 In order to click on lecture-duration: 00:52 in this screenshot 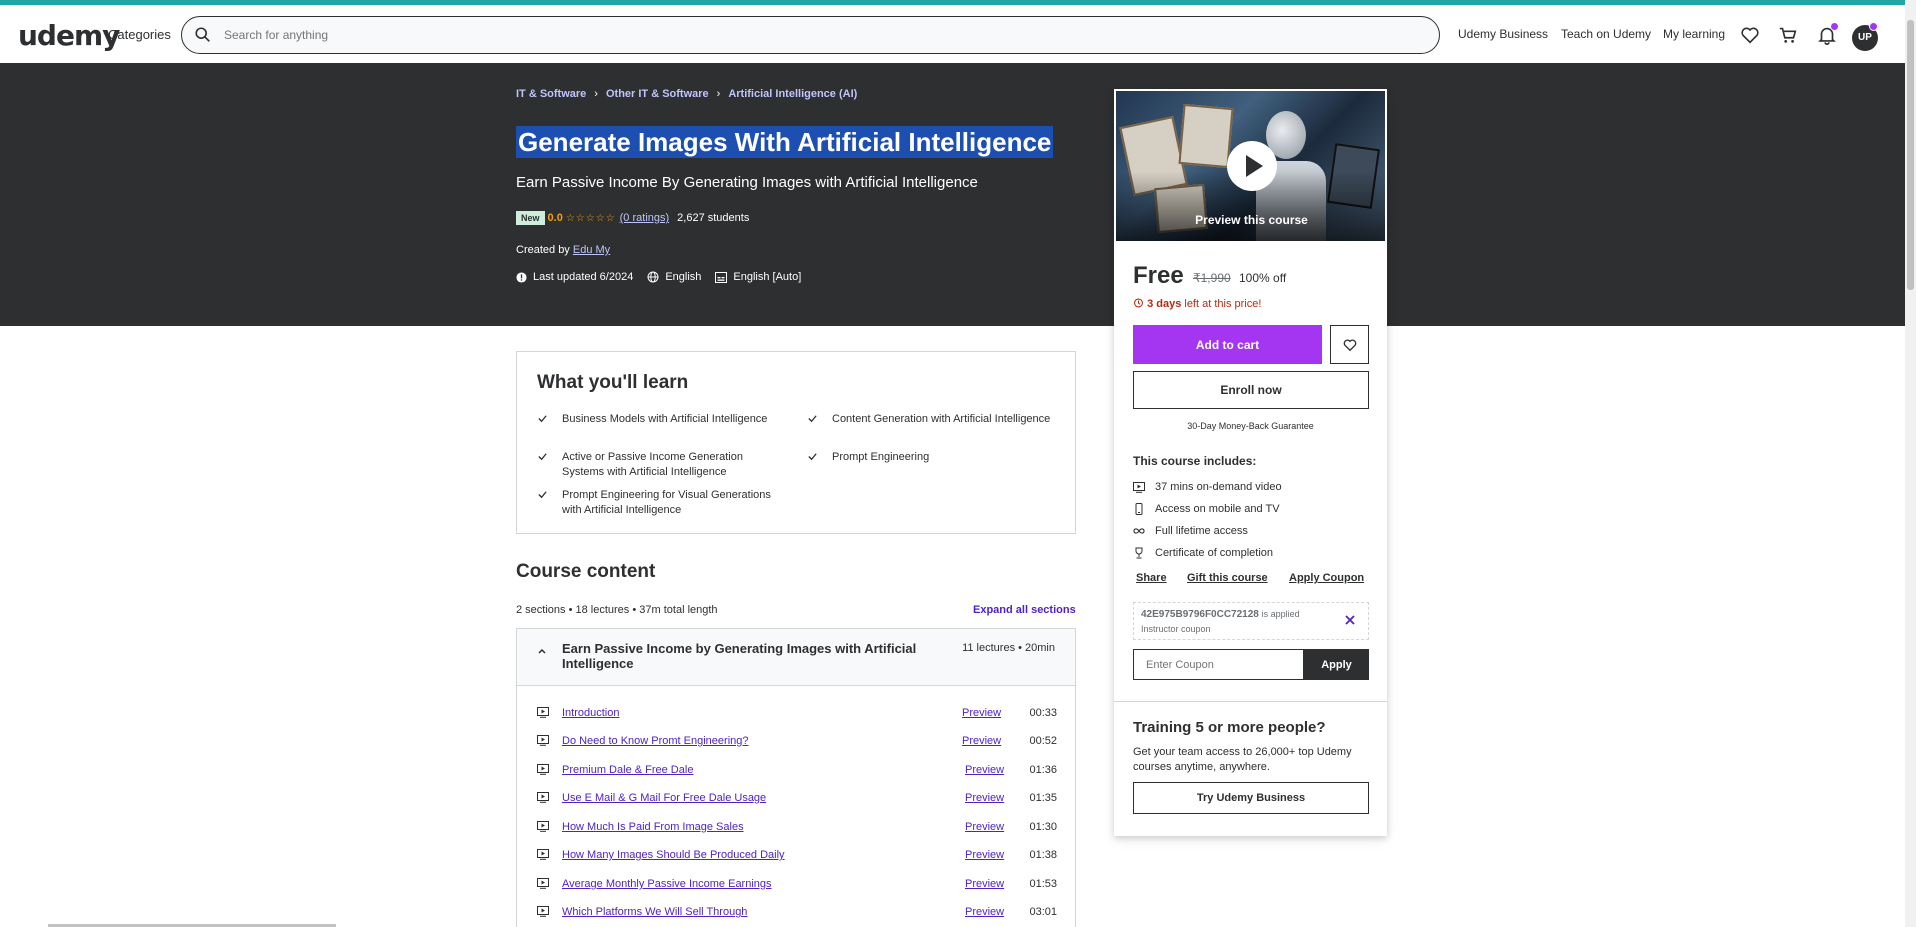, I will do `click(1043, 741)`.